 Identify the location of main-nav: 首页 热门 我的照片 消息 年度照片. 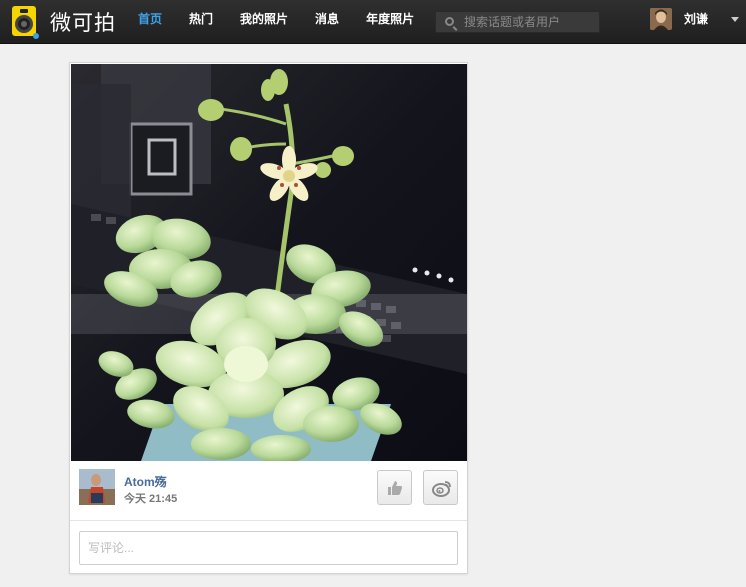
(281, 22).